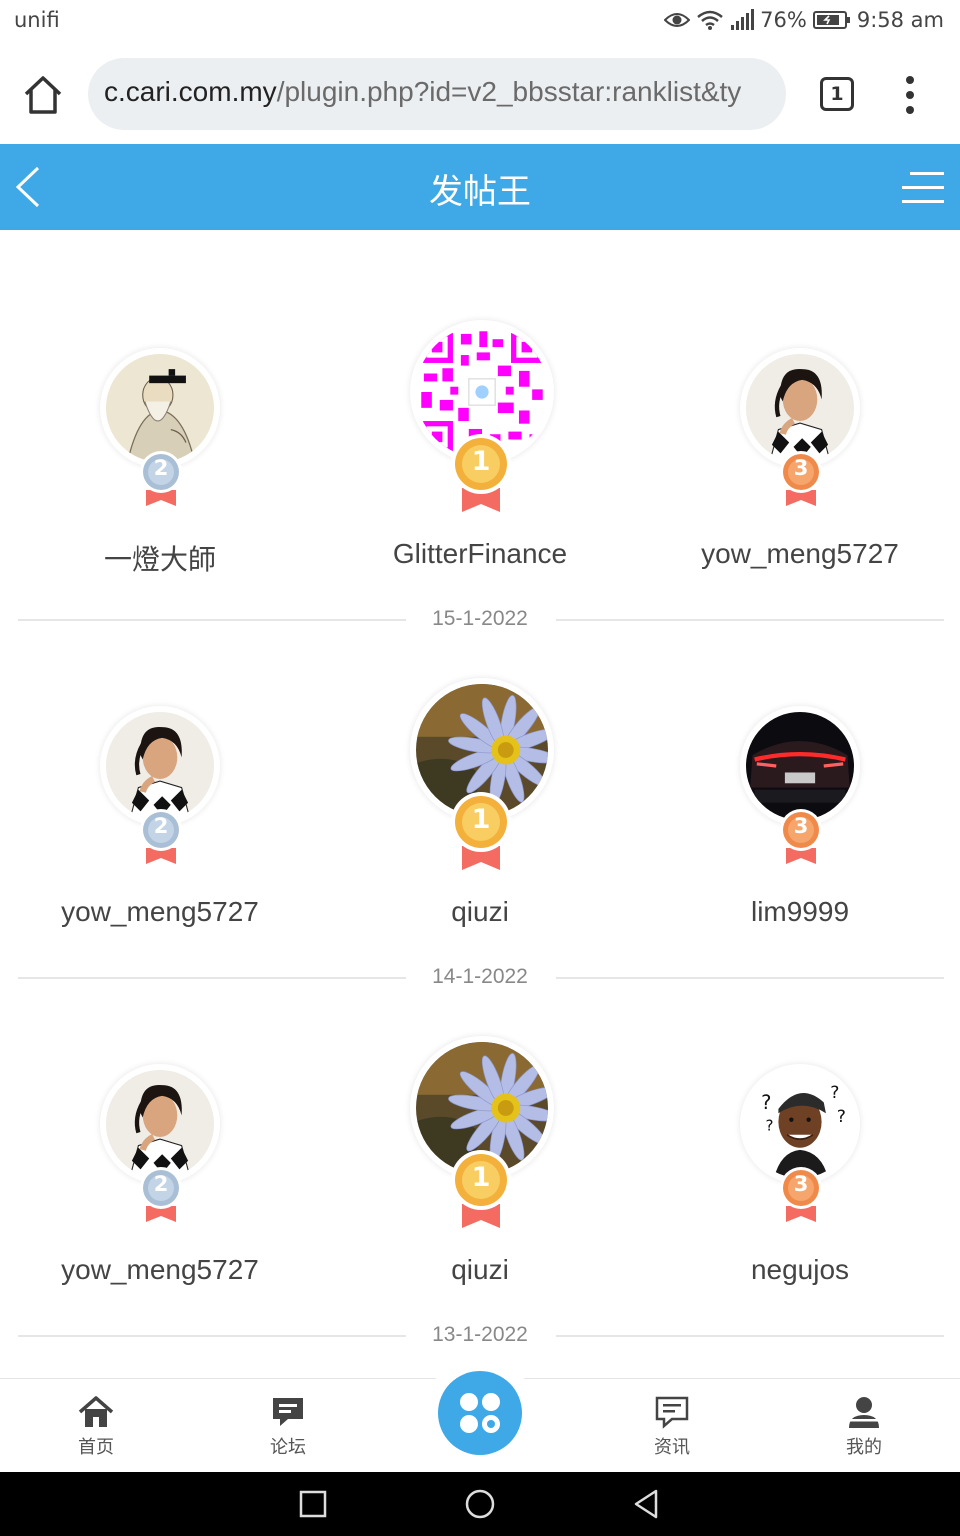 This screenshot has width=960, height=1536. What do you see at coordinates (800, 1124) in the screenshot?
I see `confused-man-avatar` at bounding box center [800, 1124].